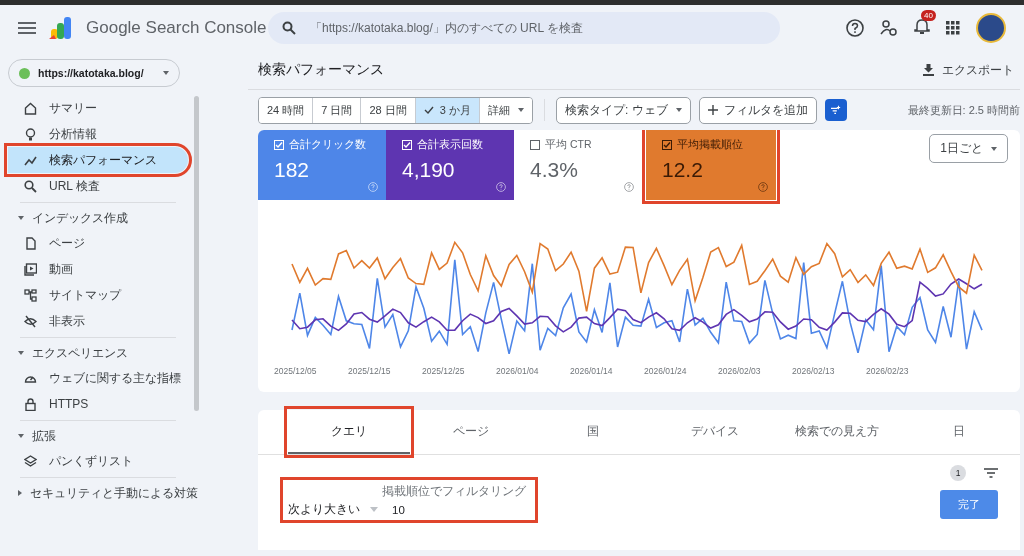 The width and height of the screenshot is (1024, 556). What do you see at coordinates (98, 134) in the screenshot?
I see `sidebar-item: 分析情報` at bounding box center [98, 134].